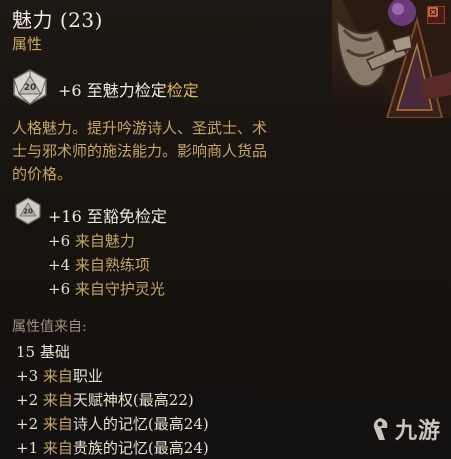  What do you see at coordinates (127, 265) in the screenshot?
I see `source-name: 熟练项` at bounding box center [127, 265].